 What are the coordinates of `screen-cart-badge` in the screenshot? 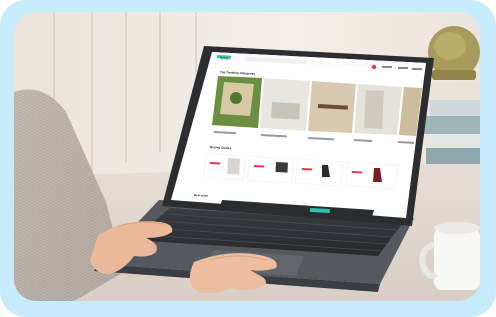 It's located at (374, 67).